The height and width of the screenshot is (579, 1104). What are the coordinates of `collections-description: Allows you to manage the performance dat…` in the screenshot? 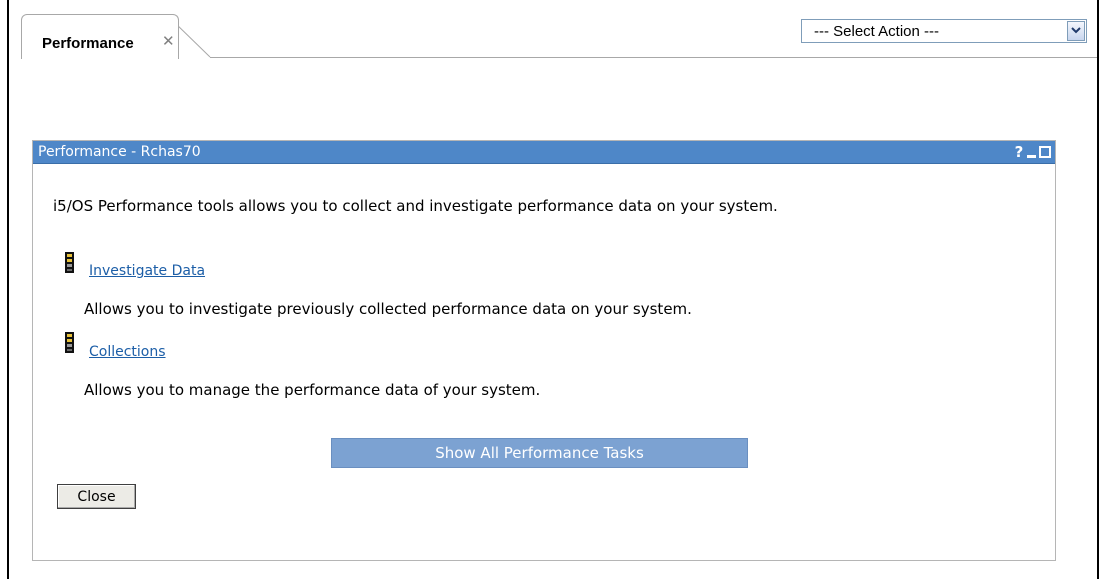 It's located at (312, 390).